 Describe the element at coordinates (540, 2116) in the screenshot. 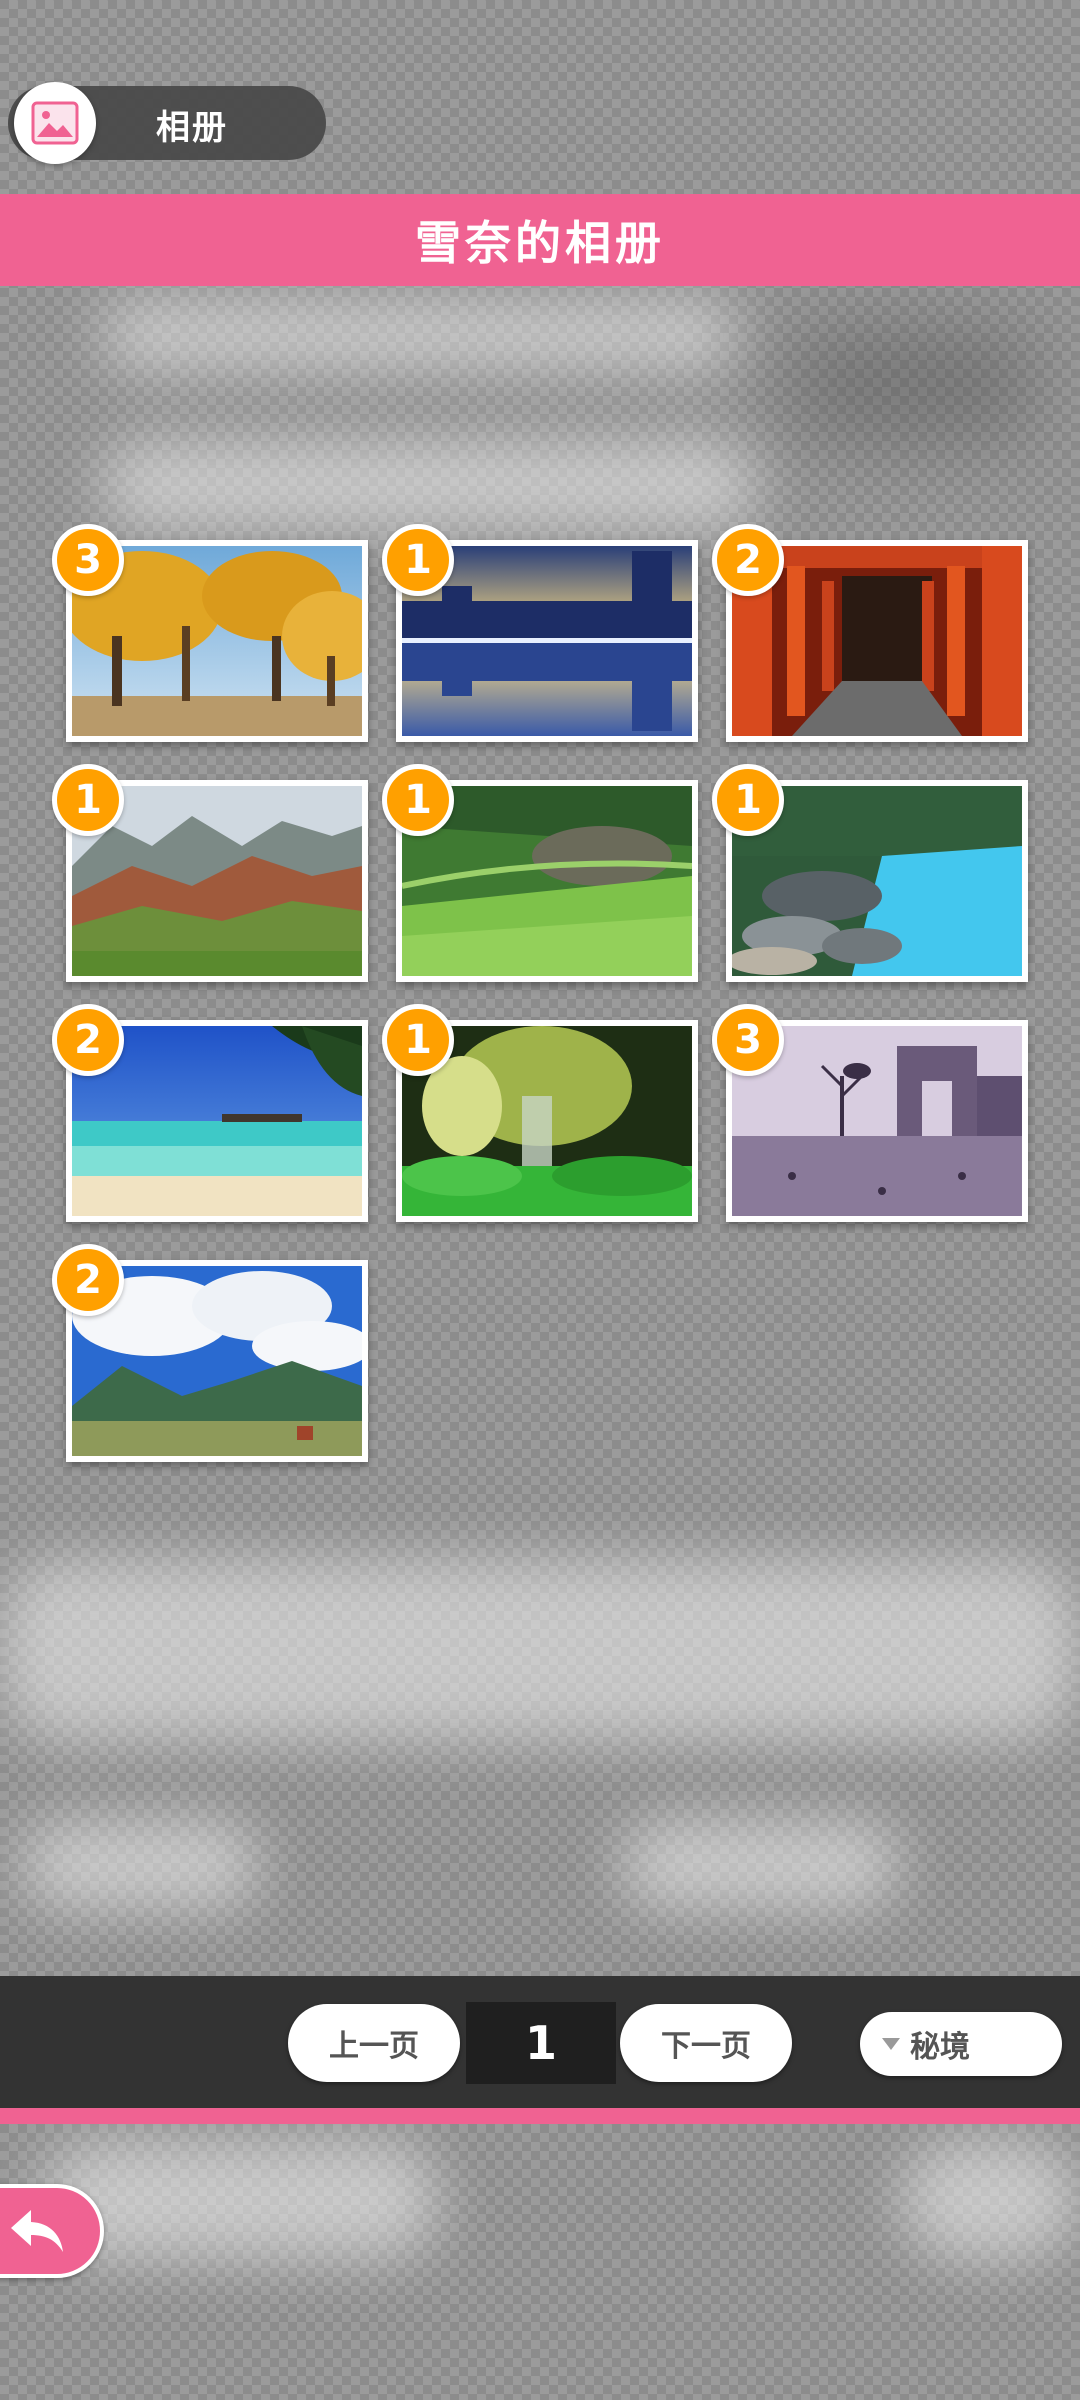

I see `bottom-accent-line` at that location.